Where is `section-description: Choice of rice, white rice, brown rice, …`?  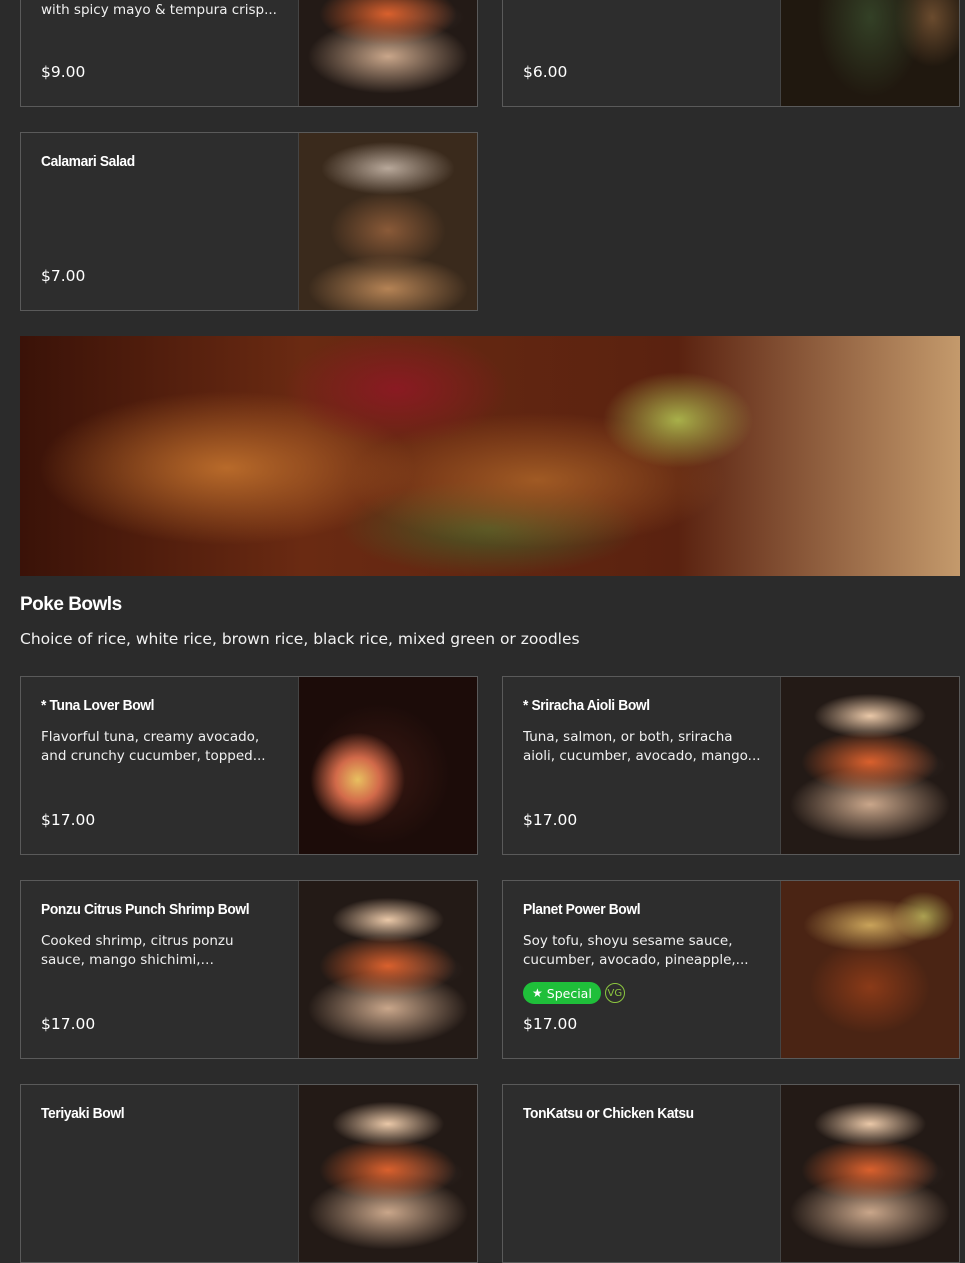 section-description: Choice of rice, white rice, brown rice, … is located at coordinates (300, 639).